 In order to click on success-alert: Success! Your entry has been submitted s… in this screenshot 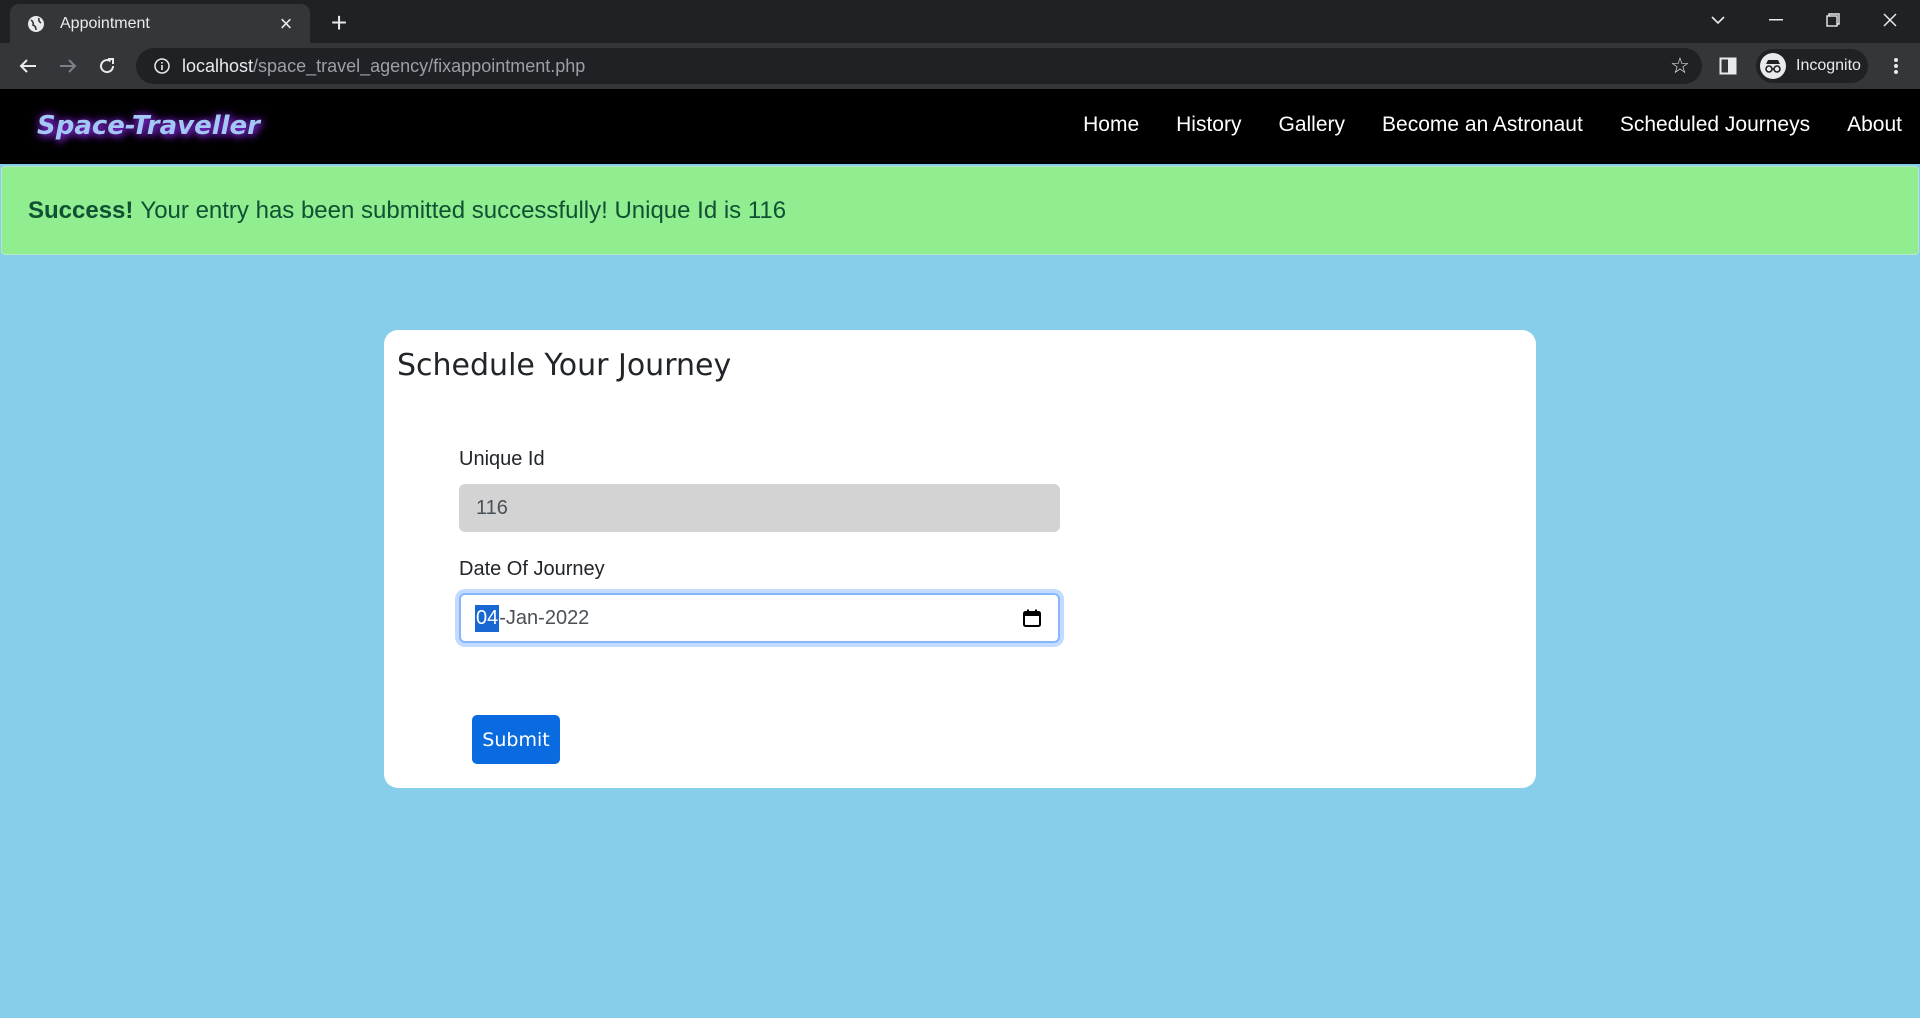, I will do `click(960, 210)`.